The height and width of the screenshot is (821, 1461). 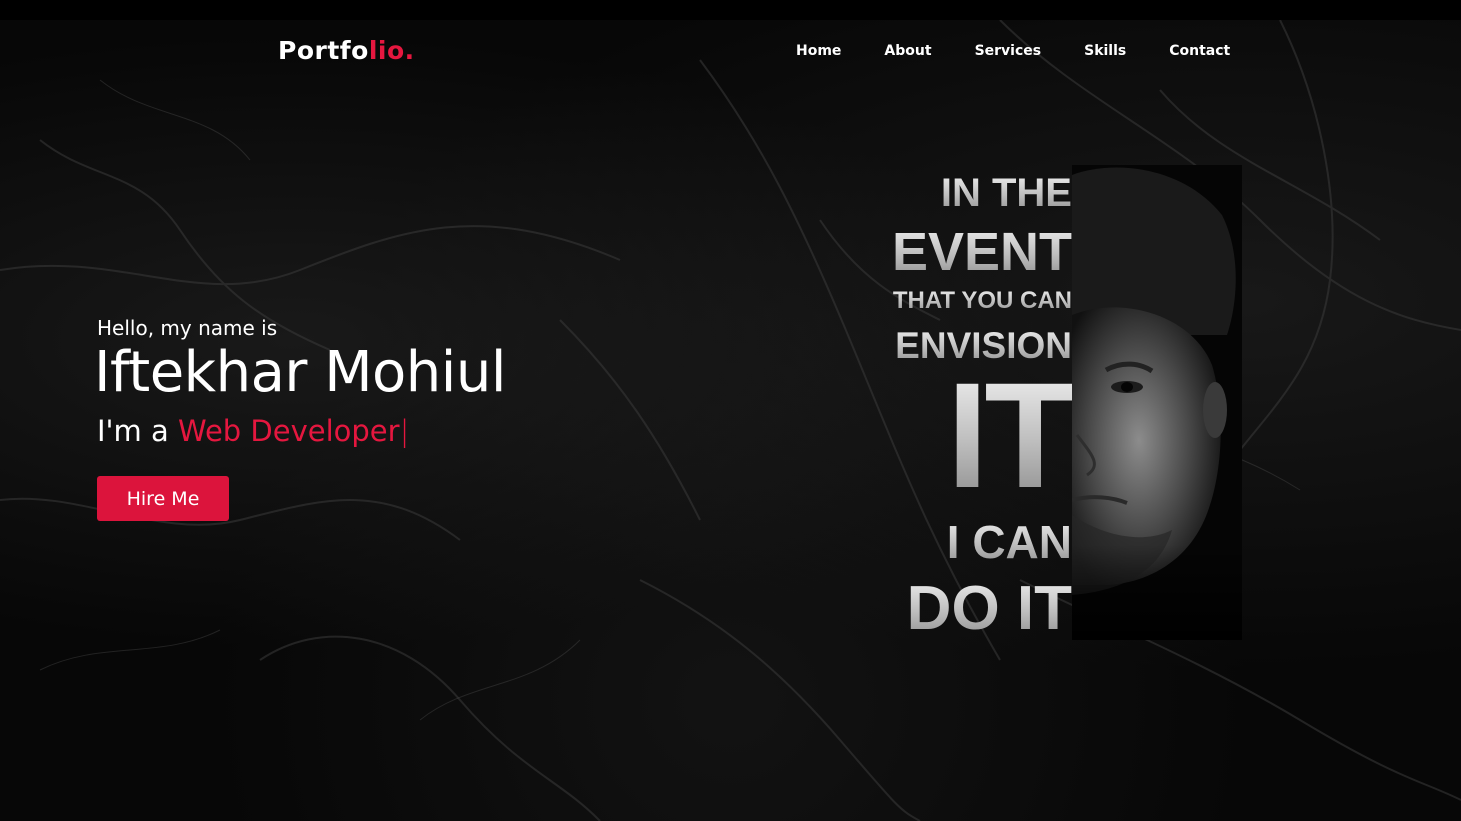 What do you see at coordinates (982, 300) in the screenshot?
I see `poster-line-3: THAT YOU CAN` at bounding box center [982, 300].